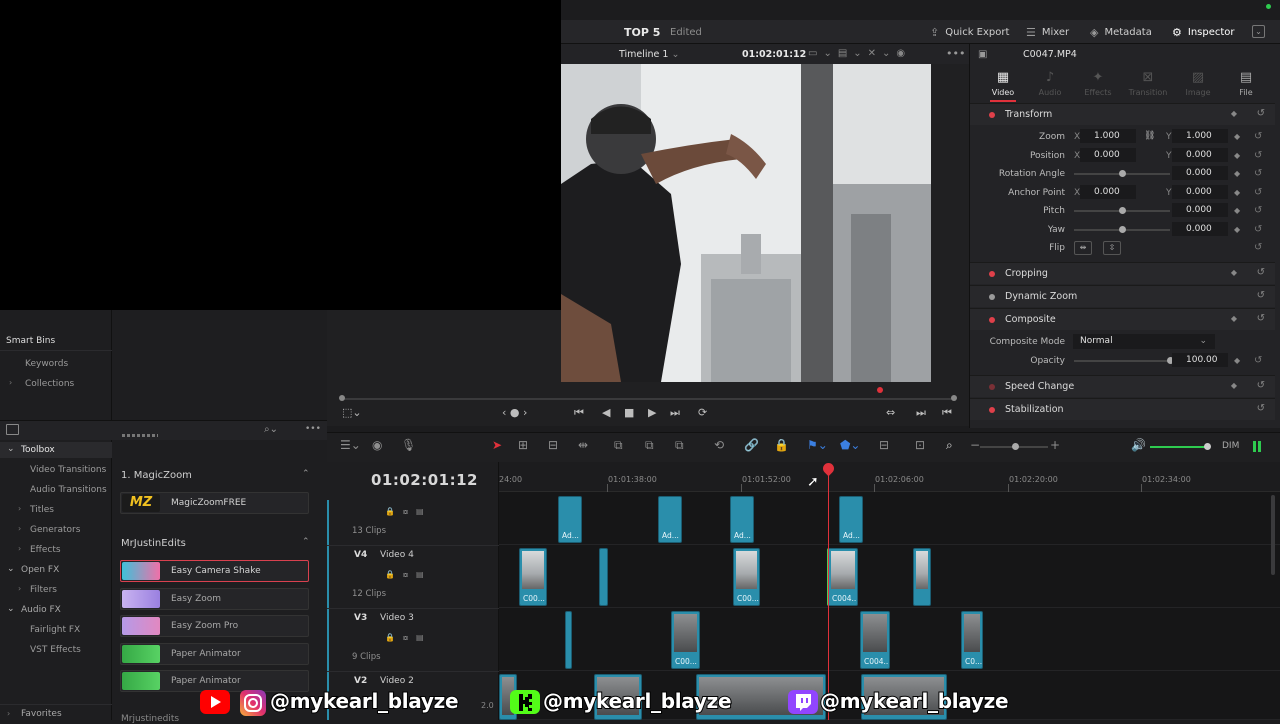 The height and width of the screenshot is (724, 1280). I want to click on section-cropping: Cropping ◆ ↺, so click(1122, 273).